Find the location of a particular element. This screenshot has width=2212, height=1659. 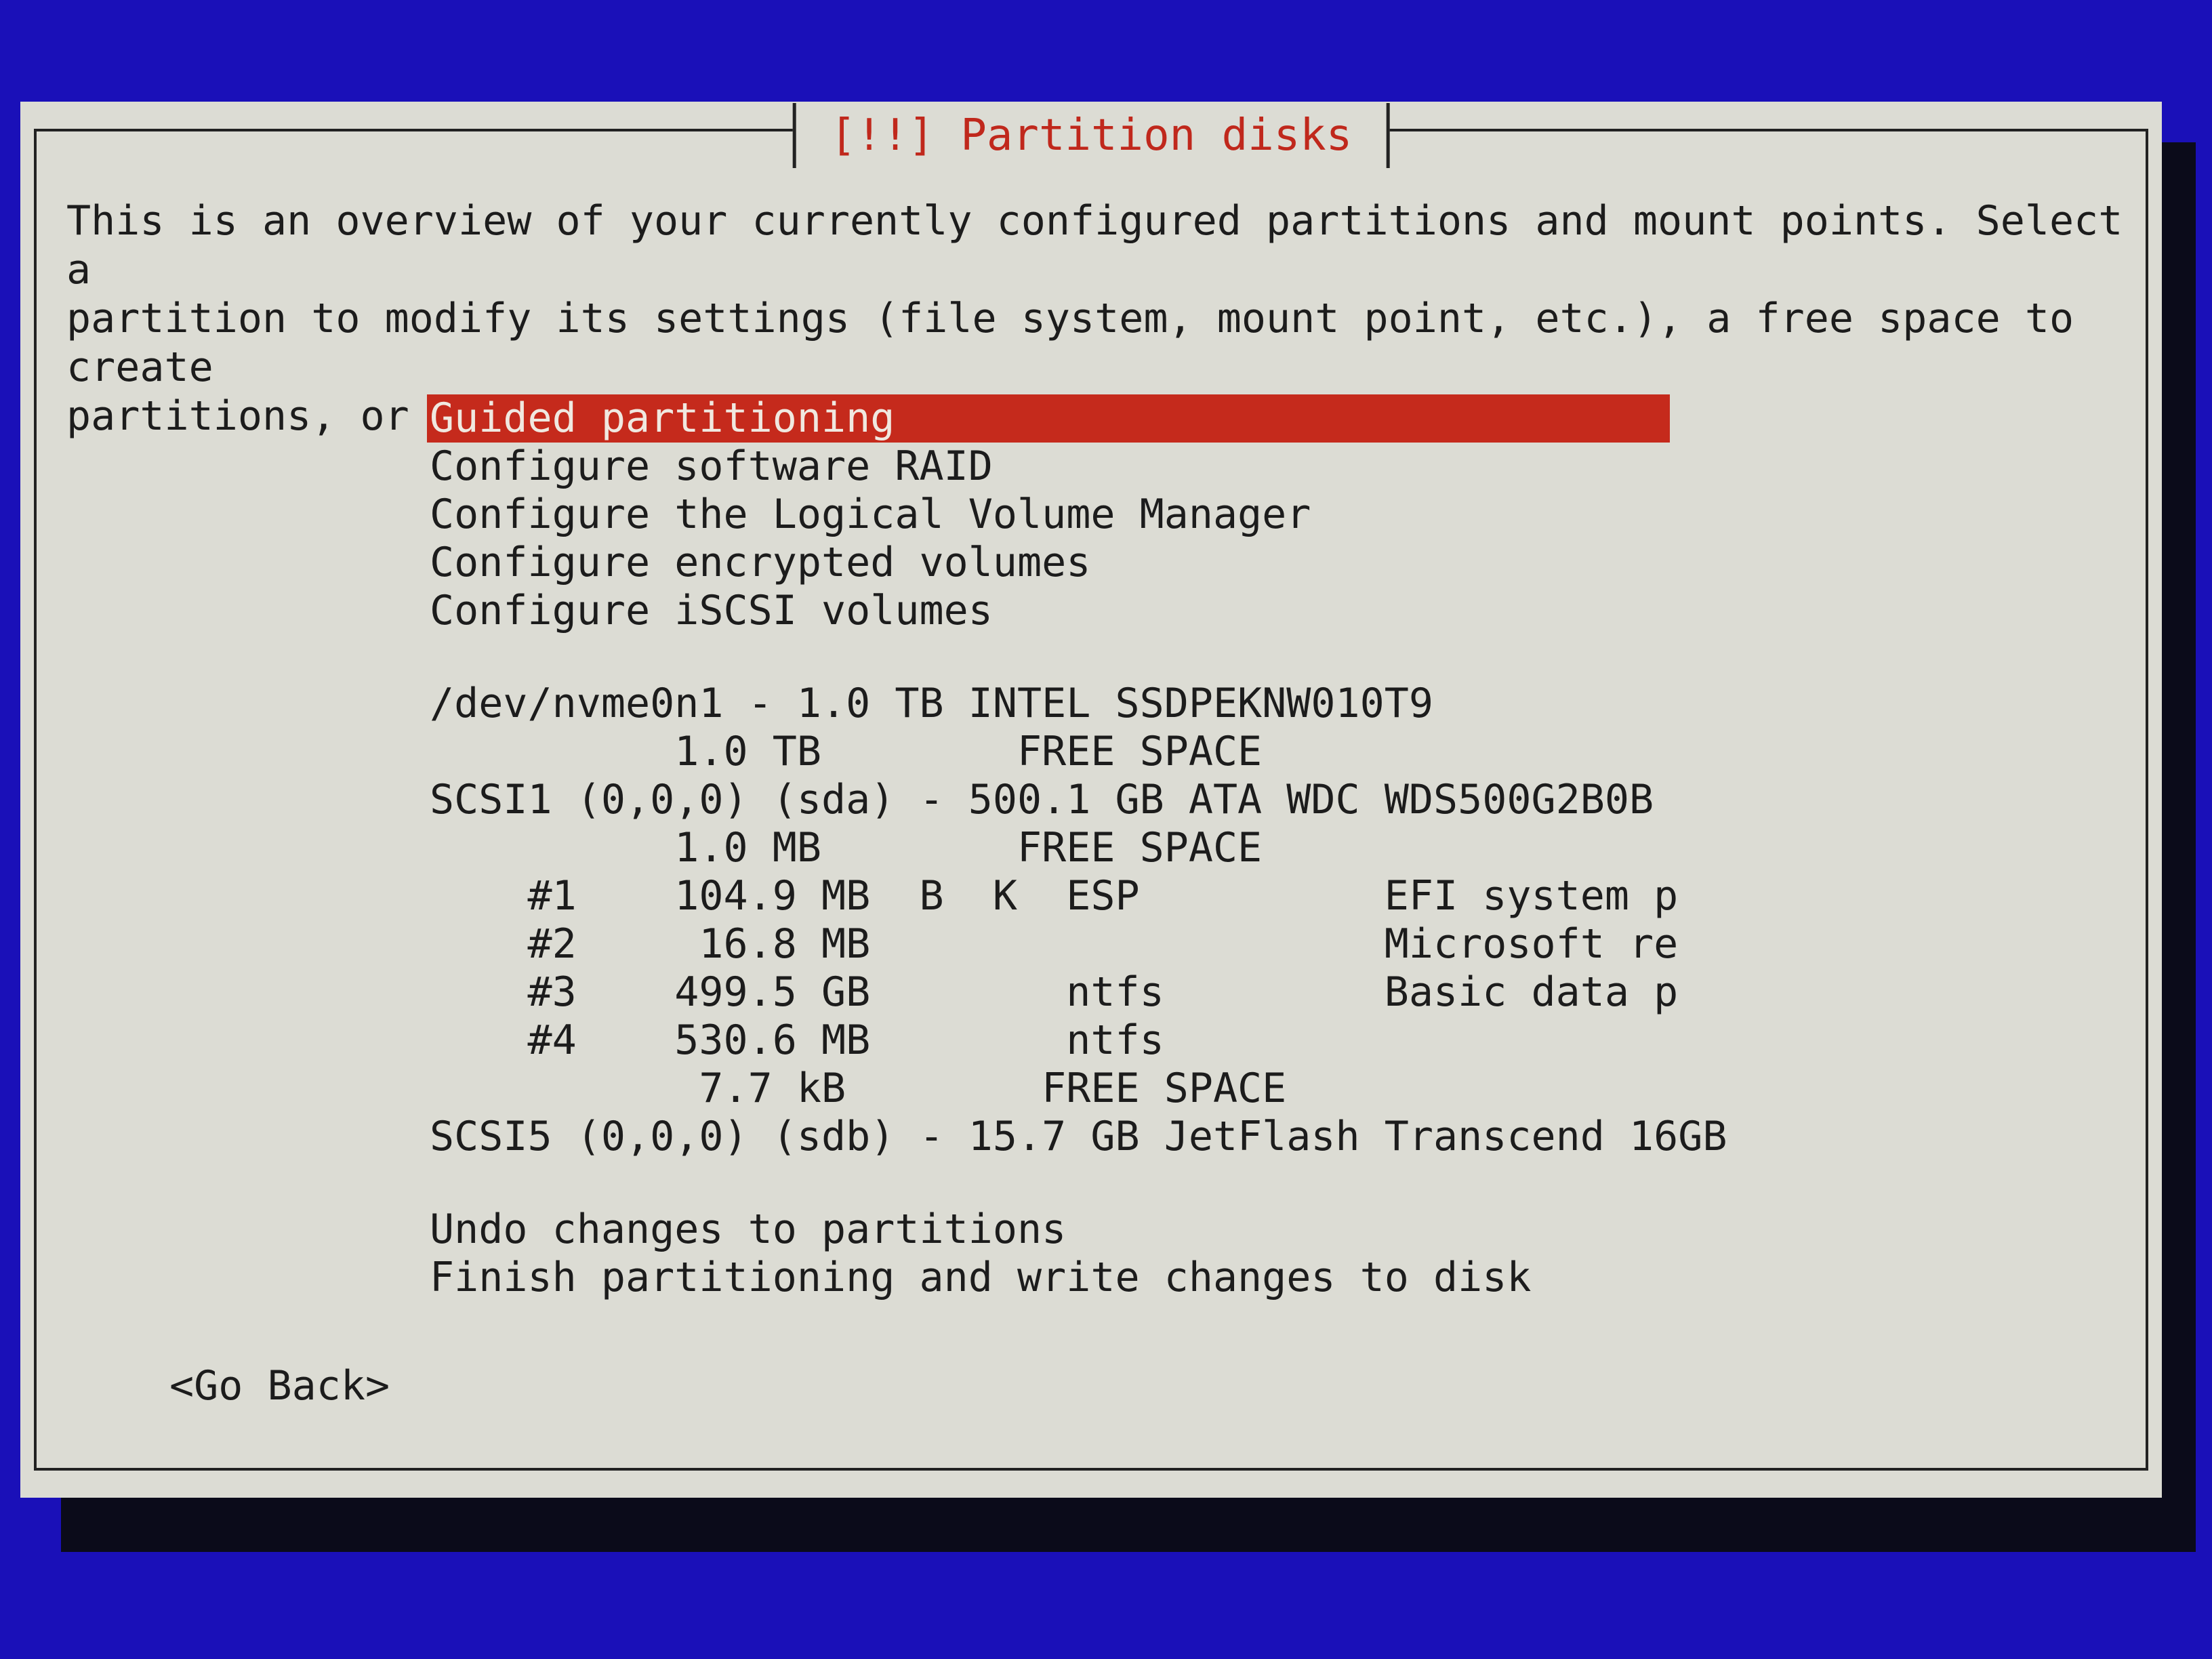

menu-item-iscsi-volumes: Configure iSCSI volumes is located at coordinates (1071, 611).